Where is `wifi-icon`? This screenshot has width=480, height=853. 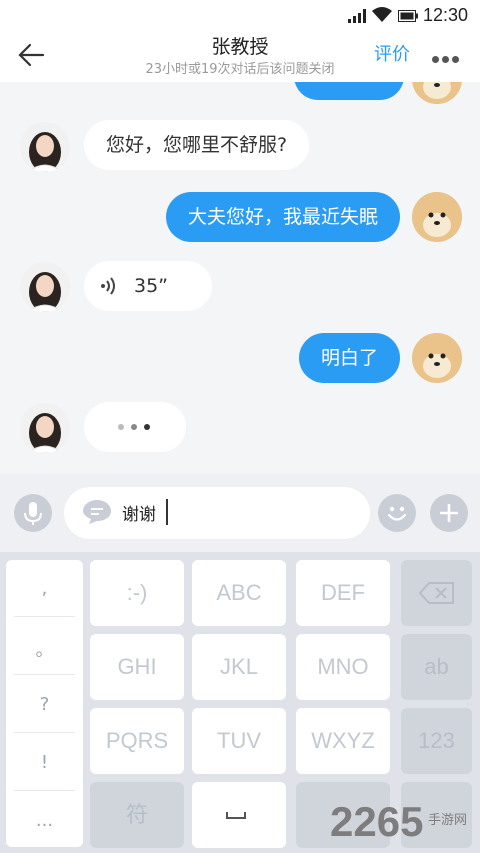
wifi-icon is located at coordinates (382, 14).